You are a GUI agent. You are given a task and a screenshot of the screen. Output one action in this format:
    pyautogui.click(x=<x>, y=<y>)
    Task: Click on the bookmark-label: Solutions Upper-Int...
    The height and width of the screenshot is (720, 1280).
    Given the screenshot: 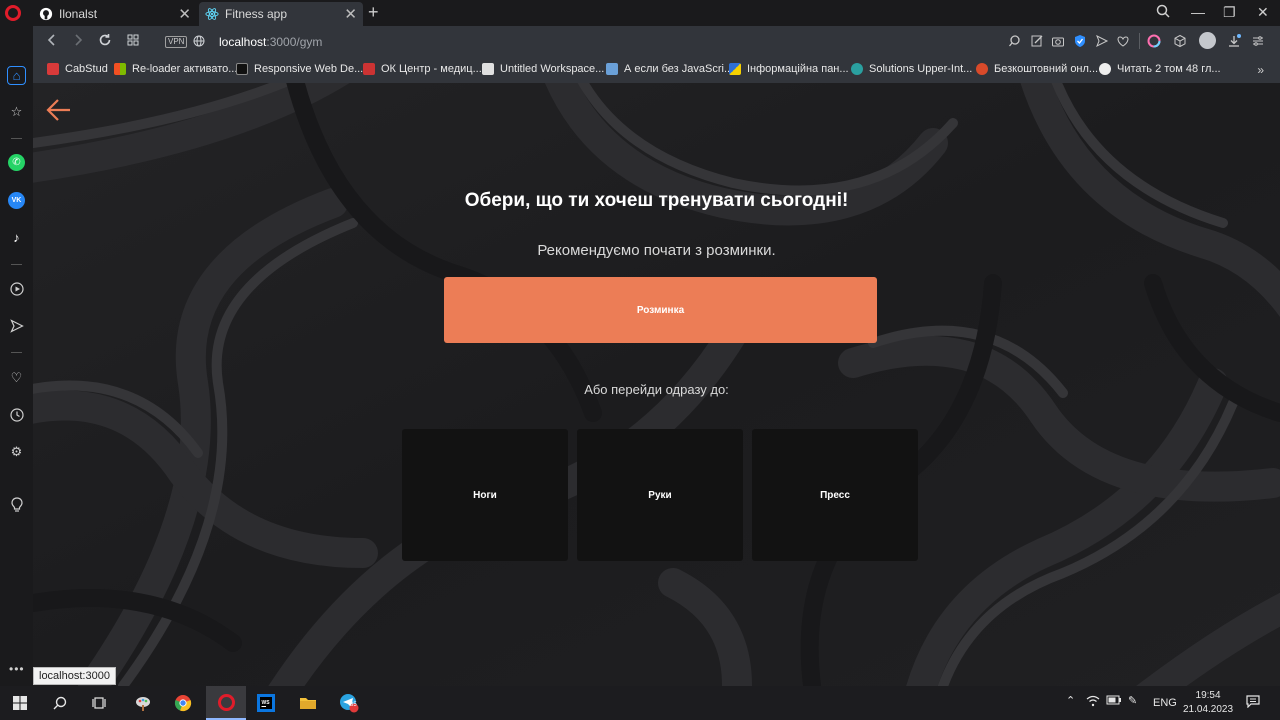 What is the action you would take?
    pyautogui.click(x=921, y=69)
    